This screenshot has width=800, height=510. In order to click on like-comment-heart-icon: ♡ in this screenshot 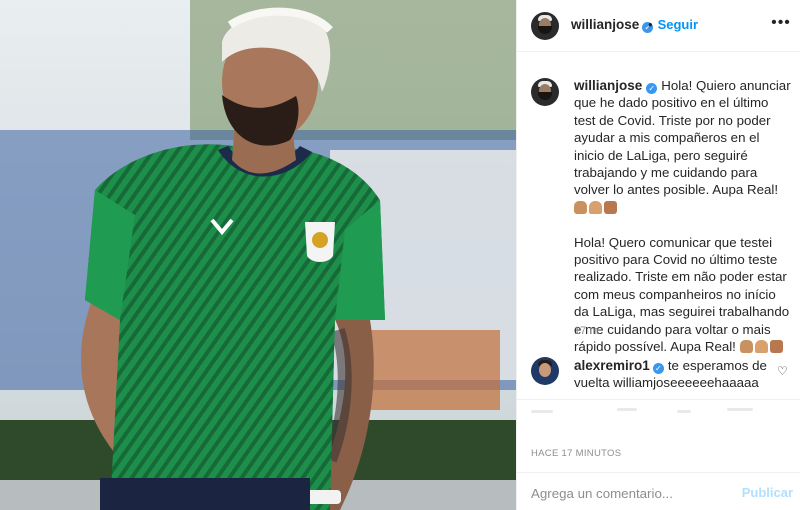, I will do `click(783, 371)`.